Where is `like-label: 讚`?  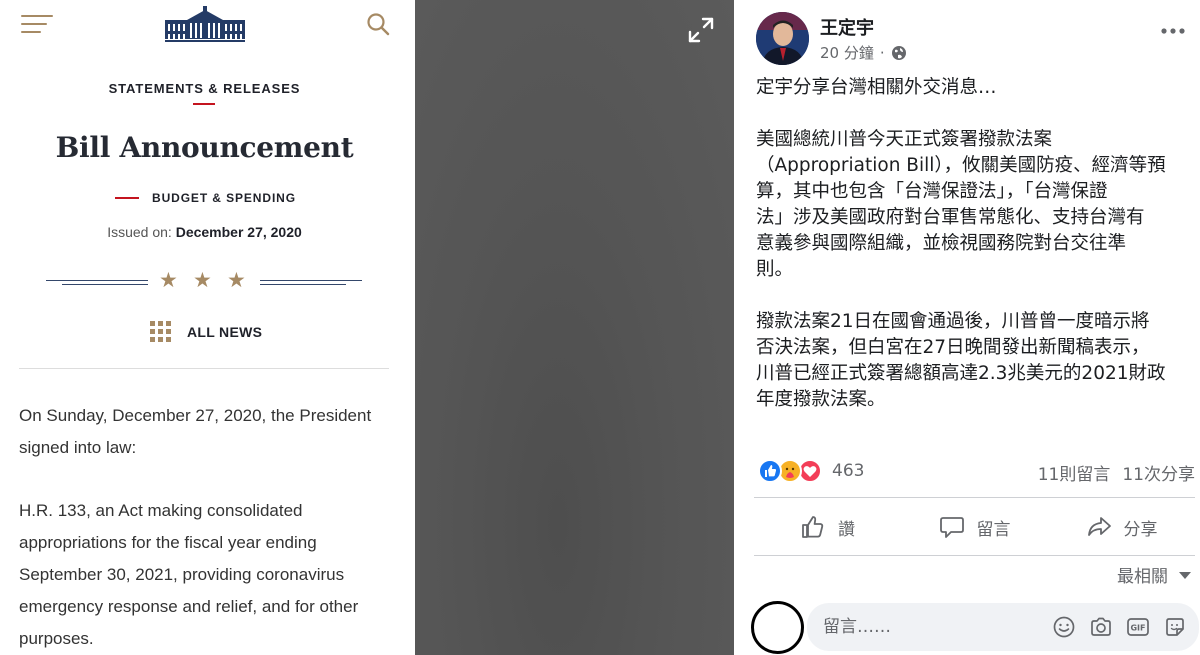 like-label: 讚 is located at coordinates (846, 529).